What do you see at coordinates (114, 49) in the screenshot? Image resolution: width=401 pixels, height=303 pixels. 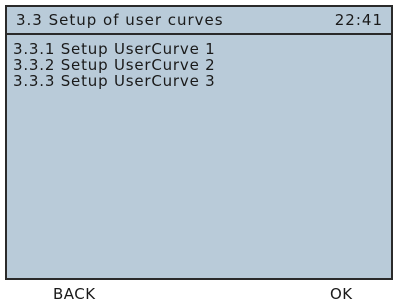 I see `menu-item-usercurve-1: 3.3.1 Setup UserCurve 1` at bounding box center [114, 49].